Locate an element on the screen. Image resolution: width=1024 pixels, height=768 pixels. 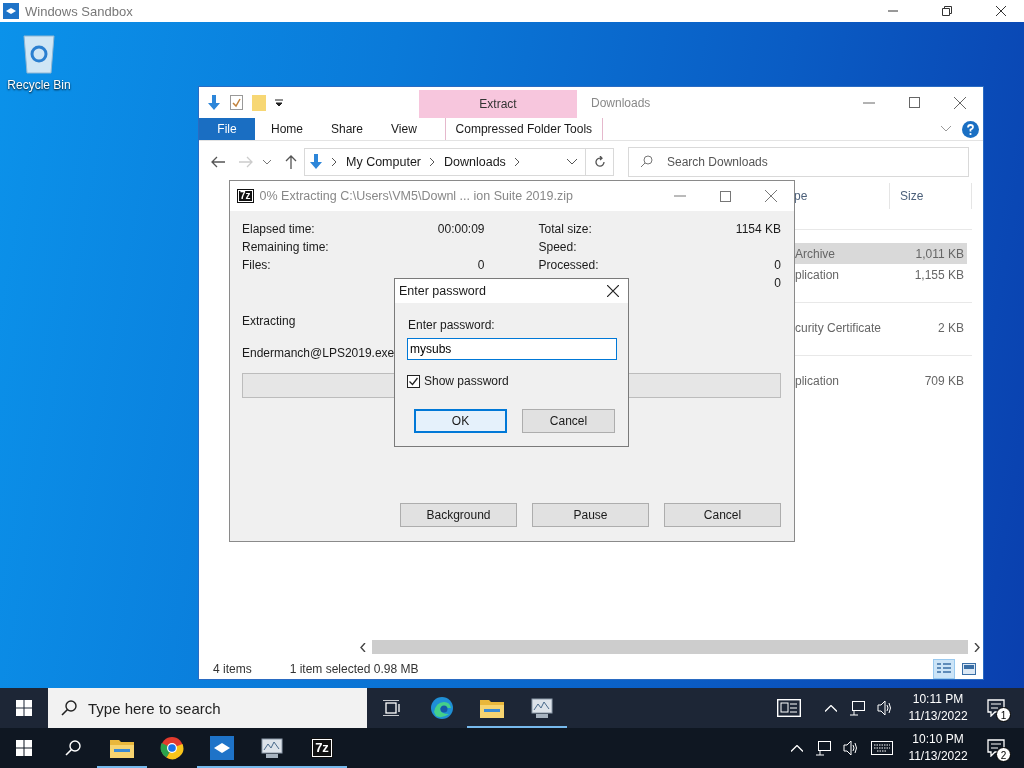
window-title: 0% Extracting C:\Users\VM5\Downl ... ion Suite 2019.zip is located at coordinates (416, 196).